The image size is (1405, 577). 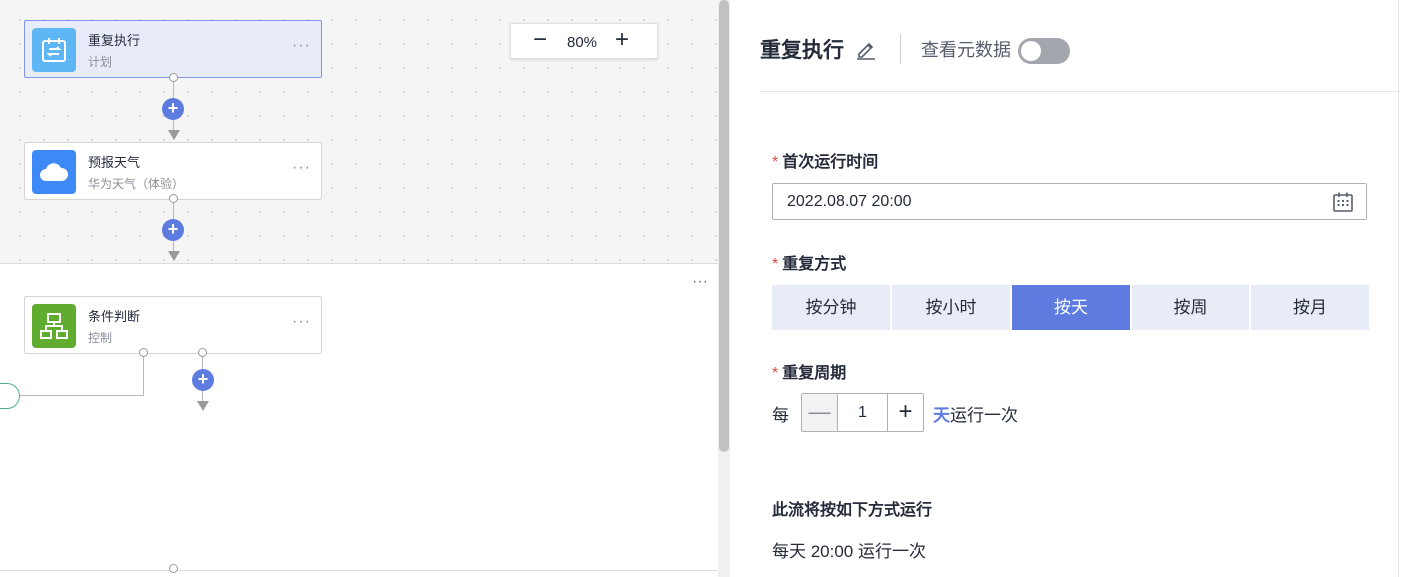 What do you see at coordinates (900, 49) in the screenshot?
I see `header-separator` at bounding box center [900, 49].